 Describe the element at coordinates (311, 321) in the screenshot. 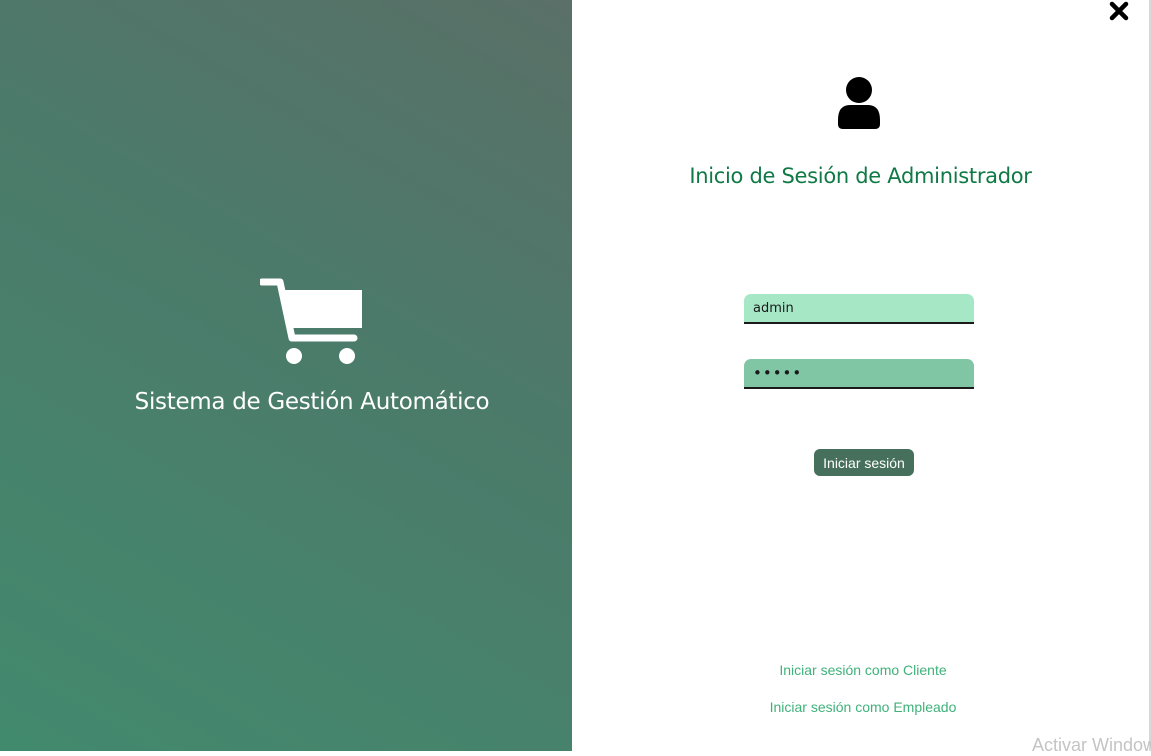

I see `shopping-cart-icon` at that location.